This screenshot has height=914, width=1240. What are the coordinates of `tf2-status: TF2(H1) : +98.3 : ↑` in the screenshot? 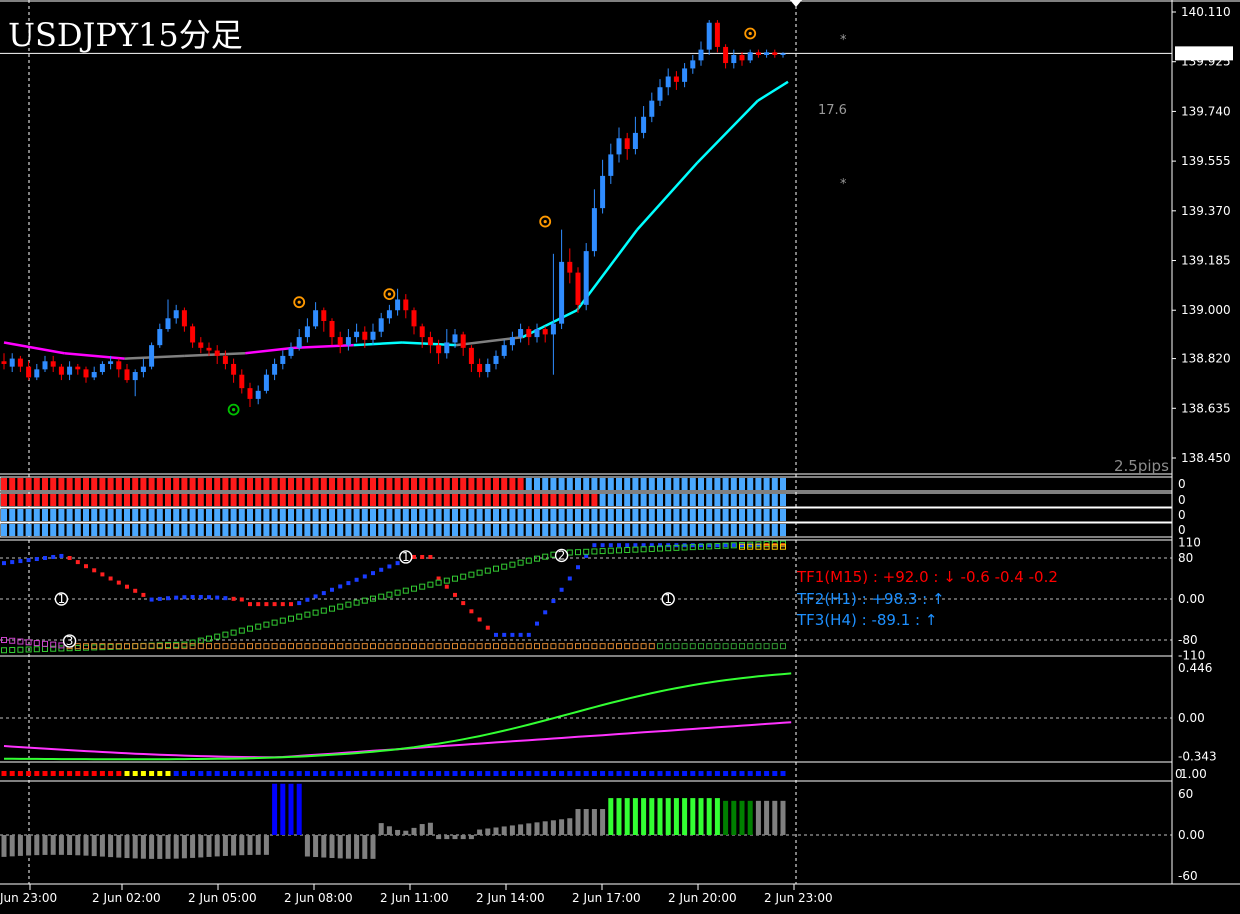 It's located at (870, 599).